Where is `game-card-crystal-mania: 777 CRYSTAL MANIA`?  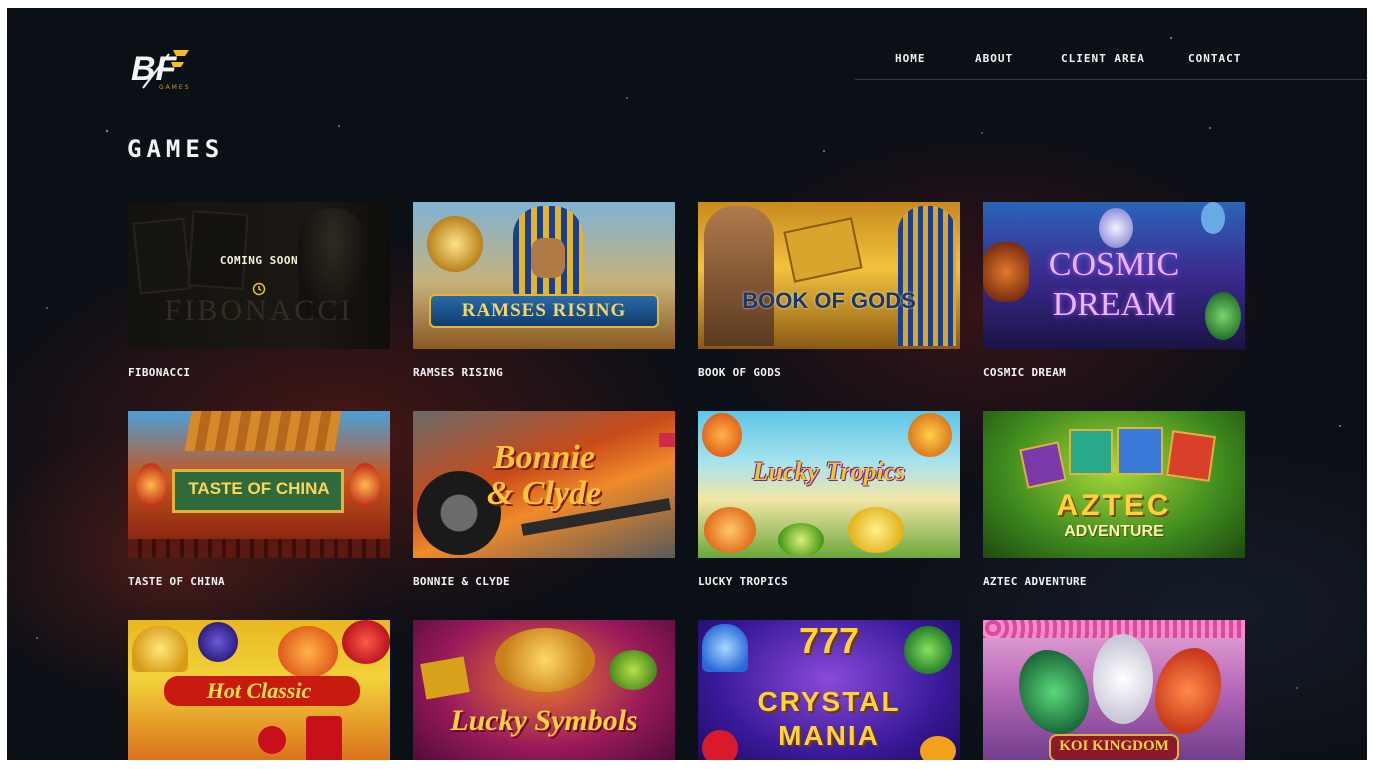 game-card-crystal-mania: 777 CRYSTAL MANIA is located at coordinates (829, 690).